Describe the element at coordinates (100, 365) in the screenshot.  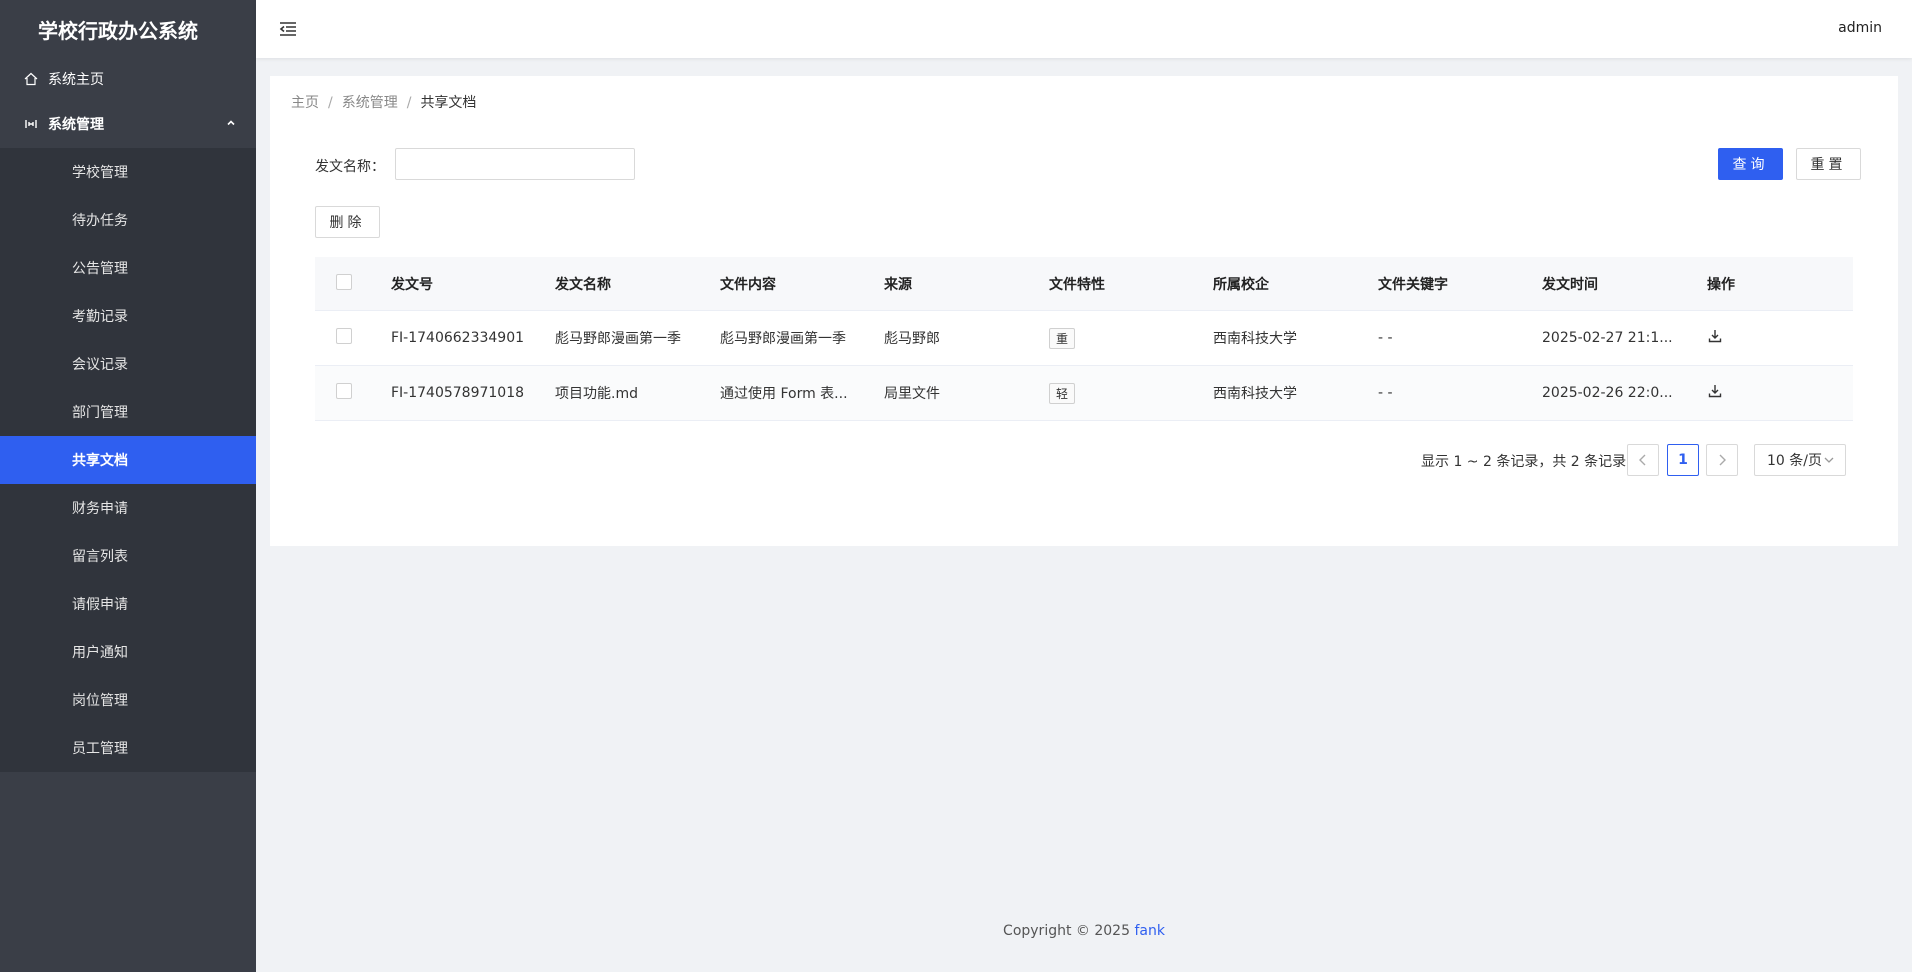
I see `sidebar-item-label: 会议记录` at that location.